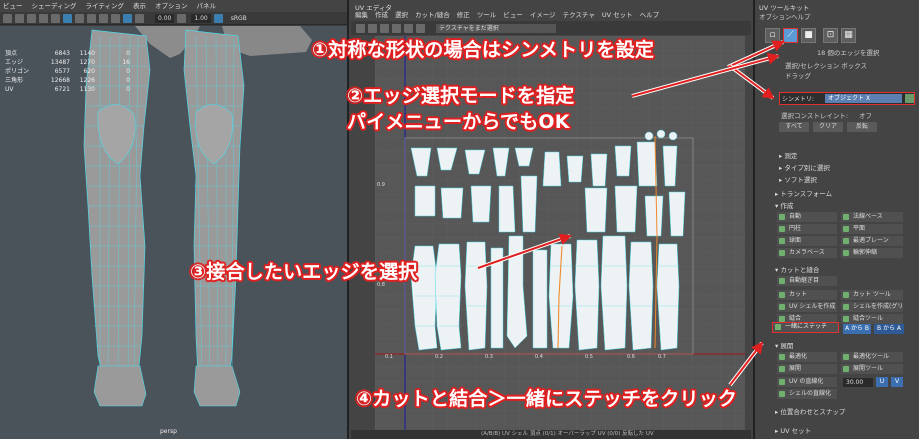  I want to click on textured-icon, so click(79, 18).